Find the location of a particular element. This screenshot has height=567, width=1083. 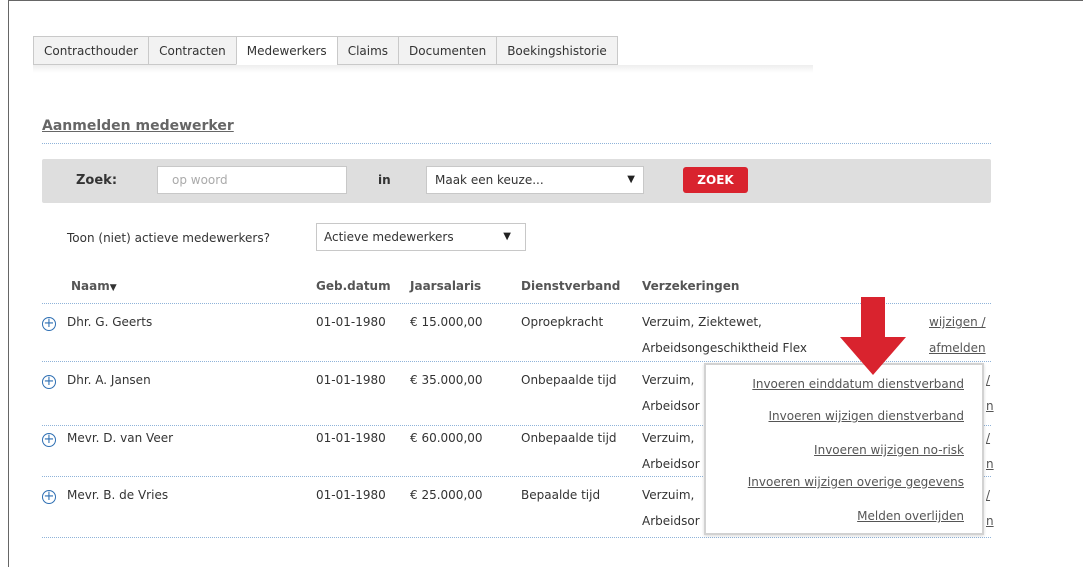

search-input is located at coordinates (252, 180).